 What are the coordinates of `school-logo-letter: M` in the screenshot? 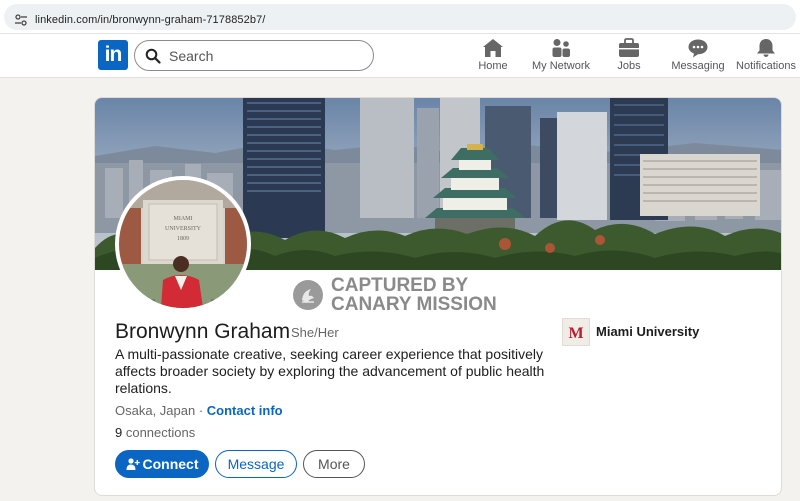 It's located at (575, 333).